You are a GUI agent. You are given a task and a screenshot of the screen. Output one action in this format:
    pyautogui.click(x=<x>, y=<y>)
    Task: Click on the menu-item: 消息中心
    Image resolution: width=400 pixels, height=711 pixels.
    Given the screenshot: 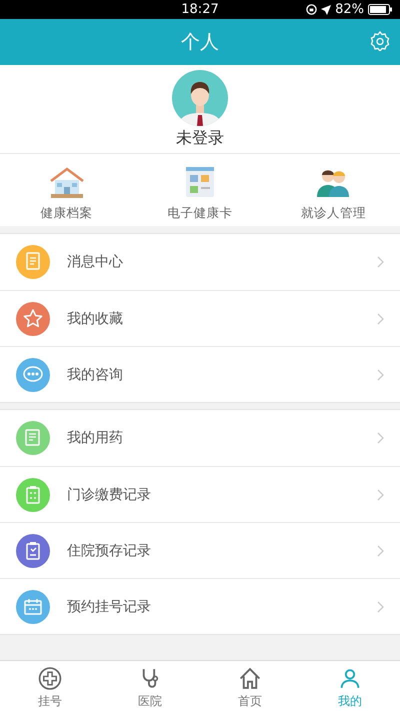 What is the action you would take?
    pyautogui.click(x=222, y=262)
    